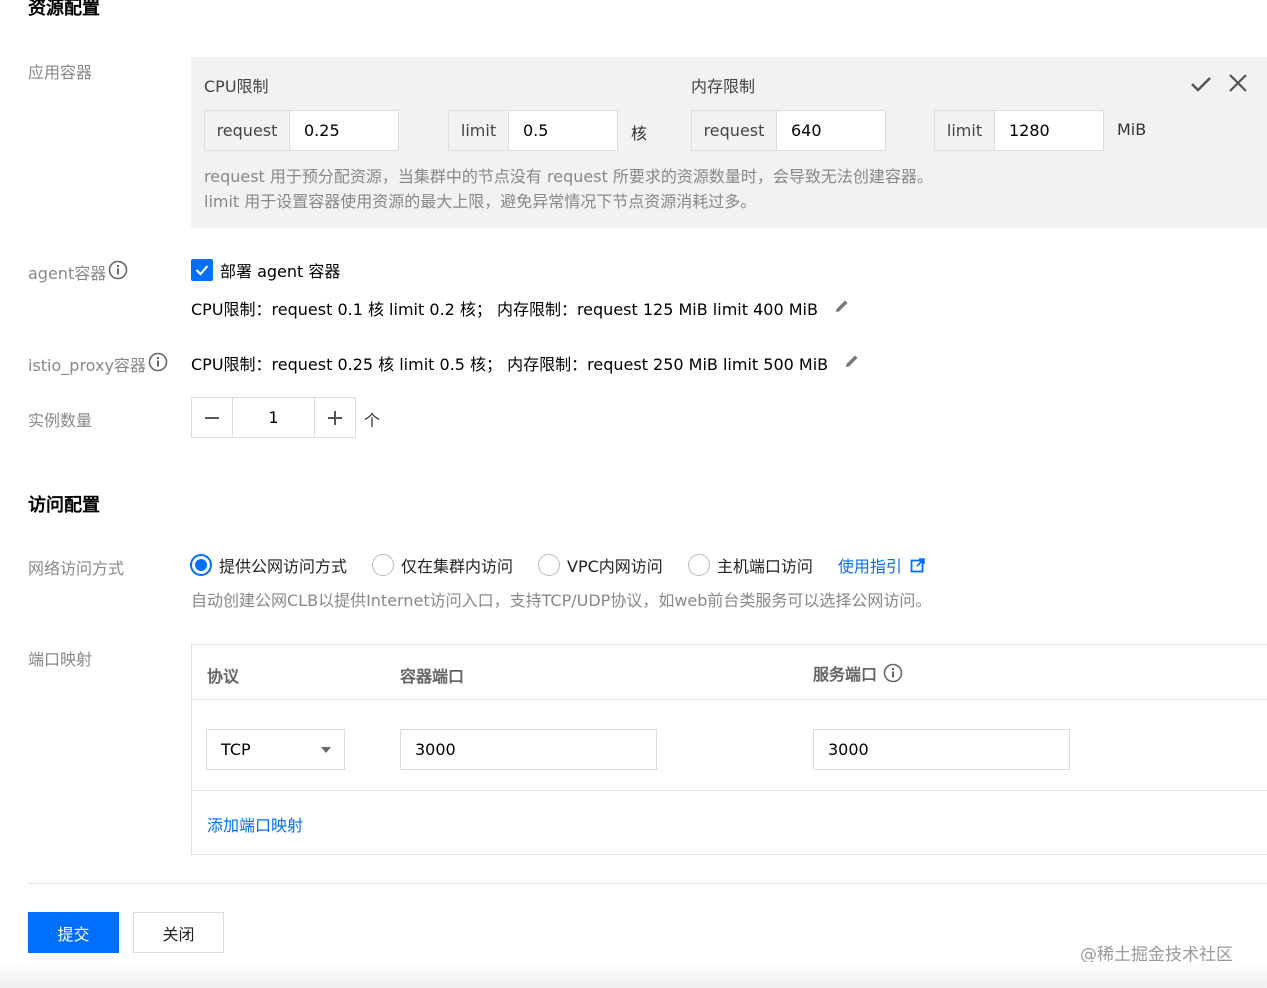  What do you see at coordinates (1201, 84) in the screenshot?
I see `confirm-icon` at bounding box center [1201, 84].